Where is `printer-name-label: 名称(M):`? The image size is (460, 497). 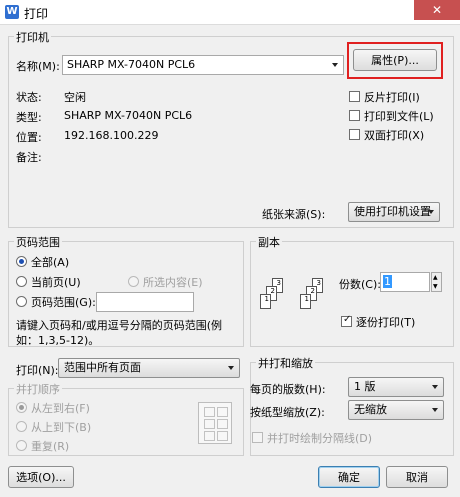
printer-name-label: 名称(M): is located at coordinates (38, 66).